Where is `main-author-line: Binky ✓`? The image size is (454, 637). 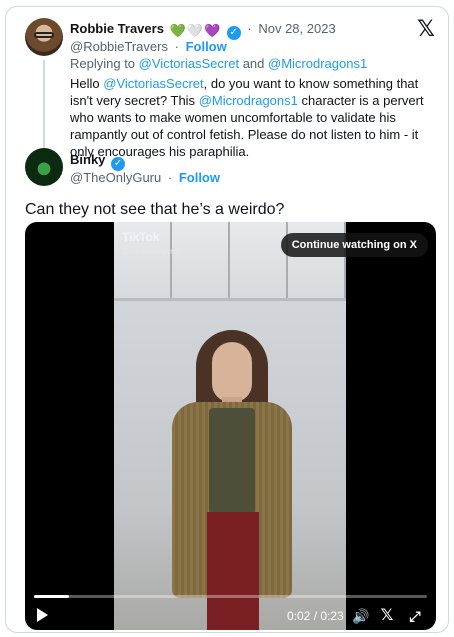
main-author-line: Binky ✓ is located at coordinates (98, 161).